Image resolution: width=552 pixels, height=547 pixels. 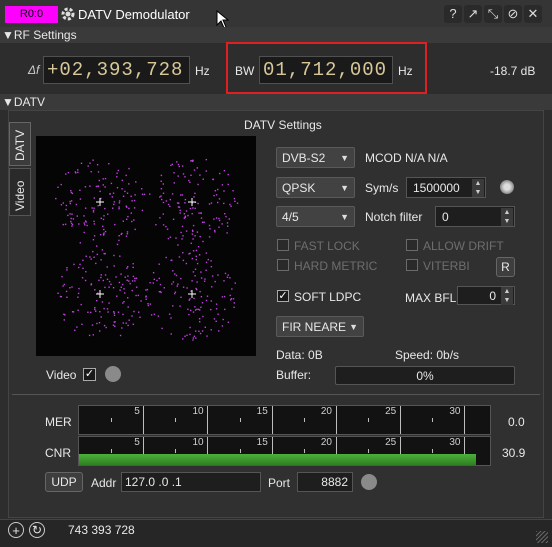 What do you see at coordinates (68, 14) in the screenshot?
I see `gear-icon` at bounding box center [68, 14].